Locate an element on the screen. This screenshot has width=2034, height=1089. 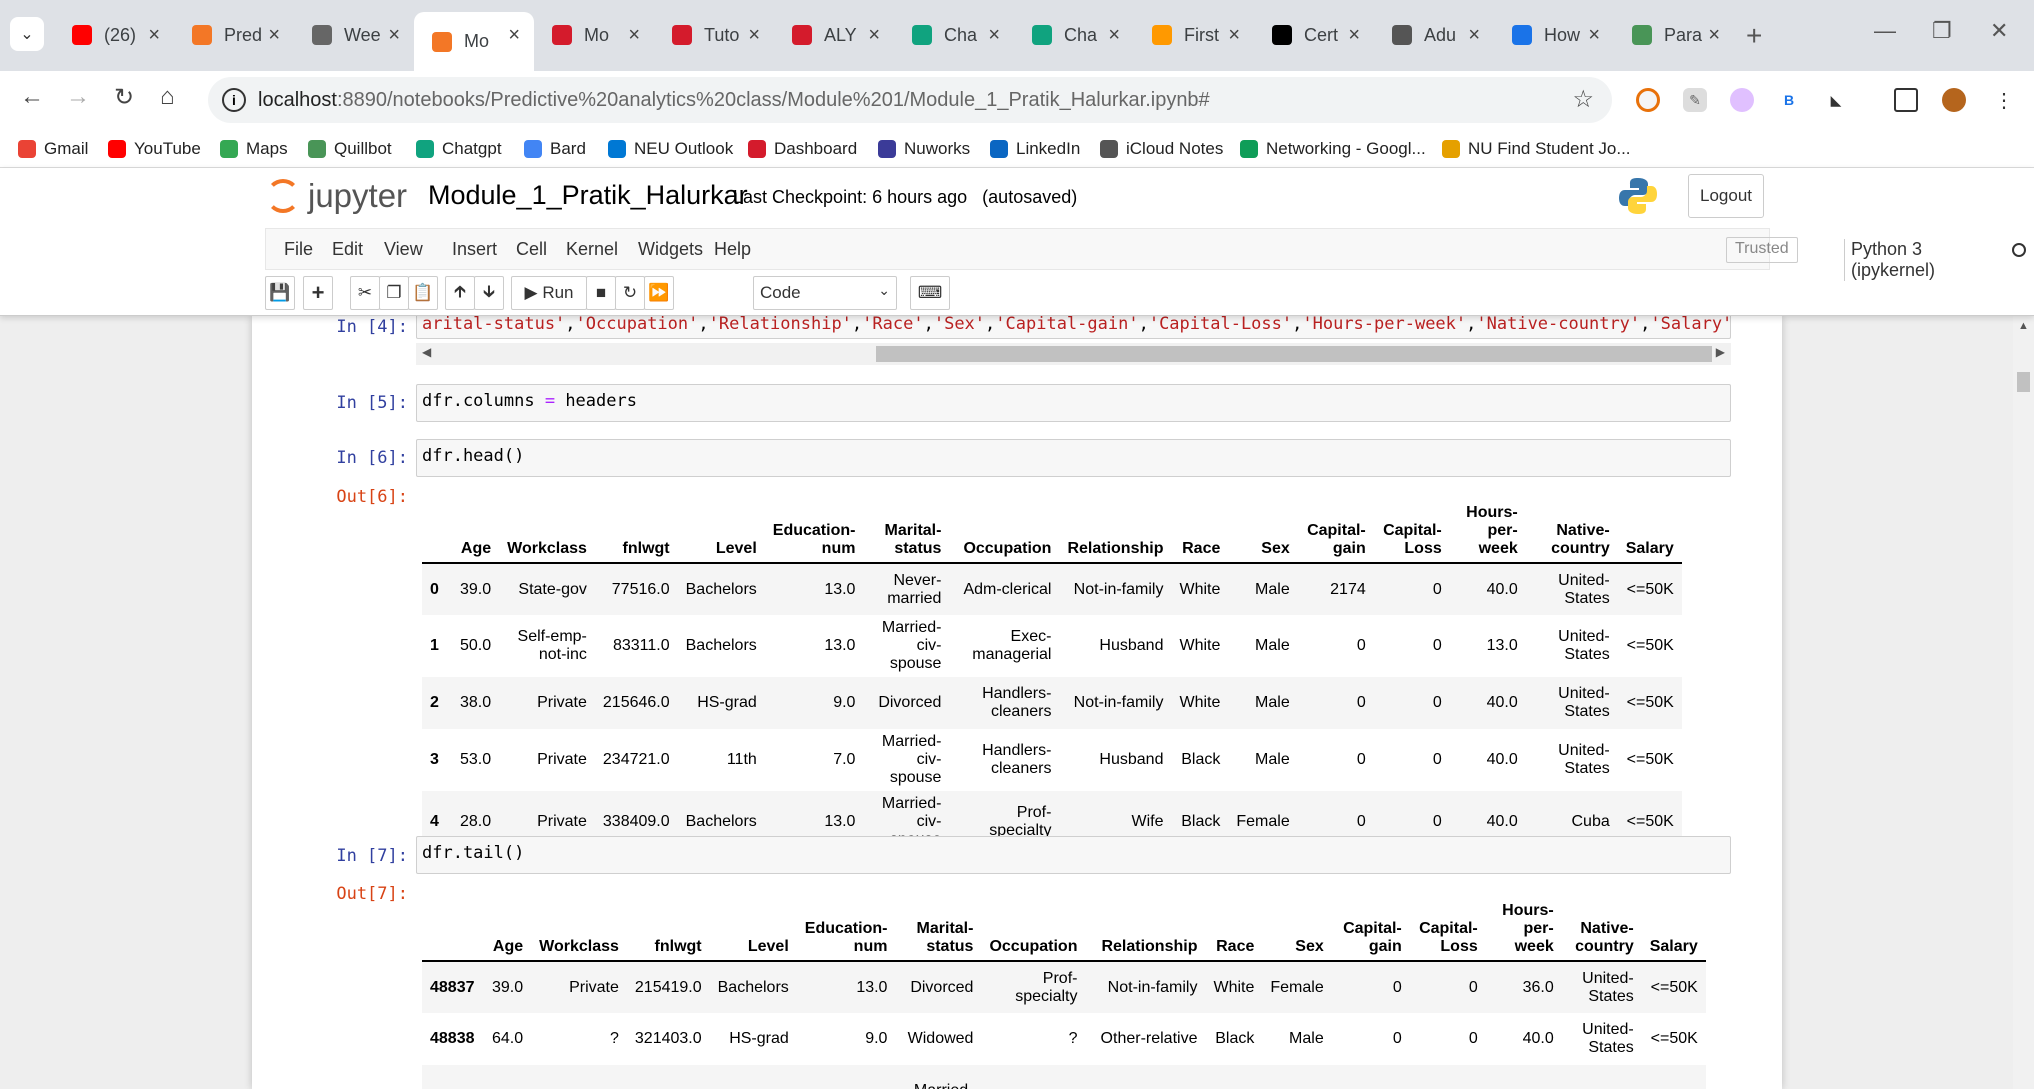
kernel-name: Python 3 (ipykernel) is located at coordinates (1889, 260).